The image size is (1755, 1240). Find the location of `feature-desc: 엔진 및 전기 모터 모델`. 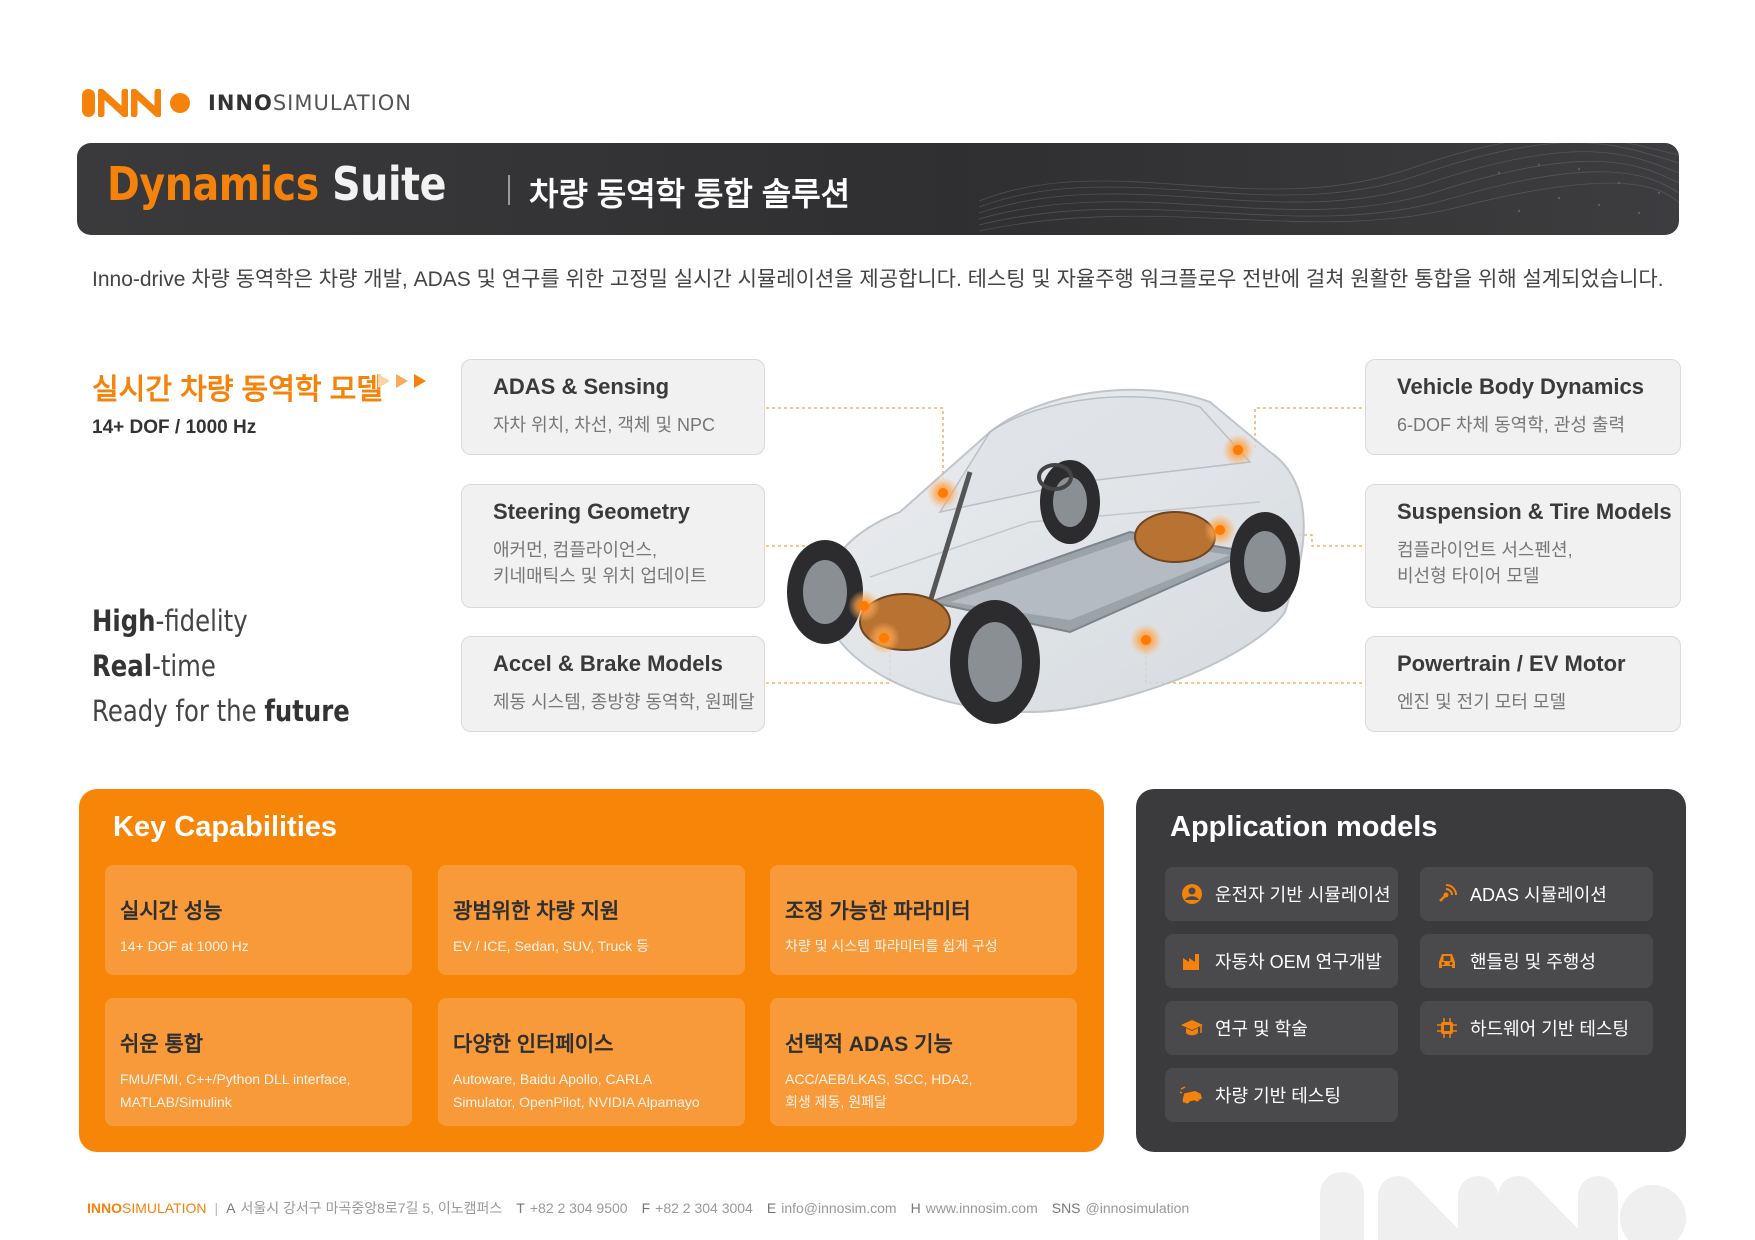

feature-desc: 엔진 및 전기 모터 모델 is located at coordinates (1482, 702).